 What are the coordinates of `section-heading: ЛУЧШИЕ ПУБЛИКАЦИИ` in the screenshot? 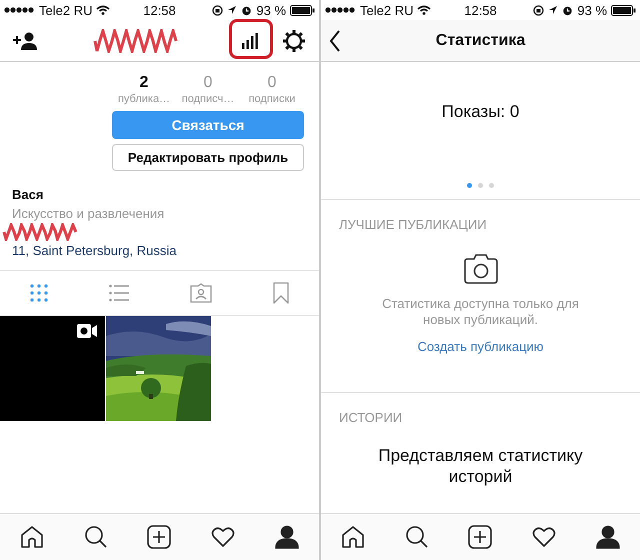 It's located at (413, 224).